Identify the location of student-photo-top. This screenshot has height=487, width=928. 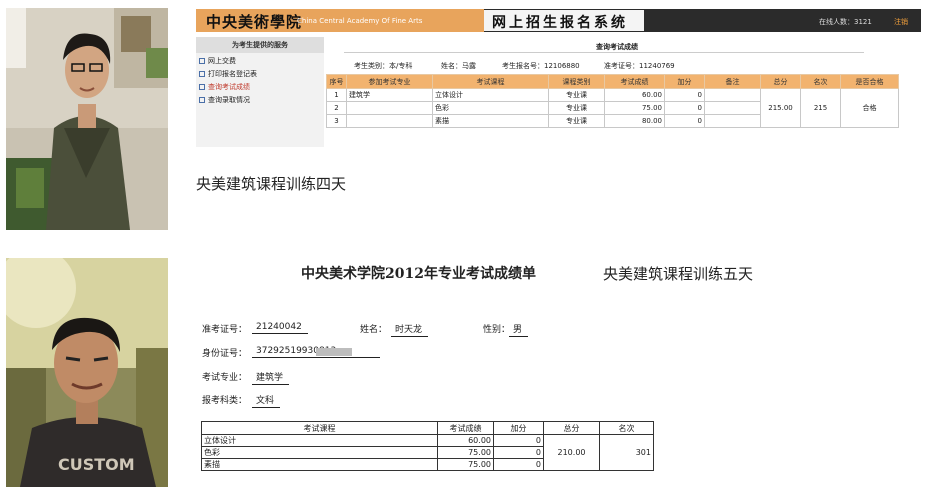
(87, 119).